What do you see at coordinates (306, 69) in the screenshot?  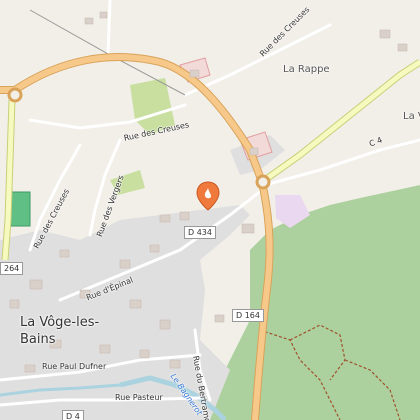 I see `place-label-la-rappe: La Rappe` at bounding box center [306, 69].